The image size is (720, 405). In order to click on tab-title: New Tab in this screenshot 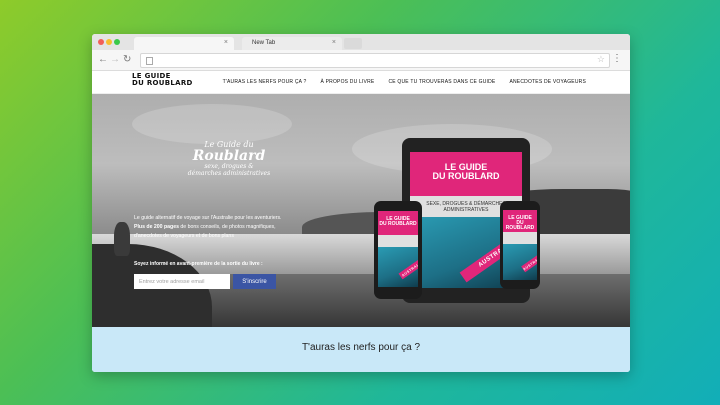, I will do `click(264, 43)`.